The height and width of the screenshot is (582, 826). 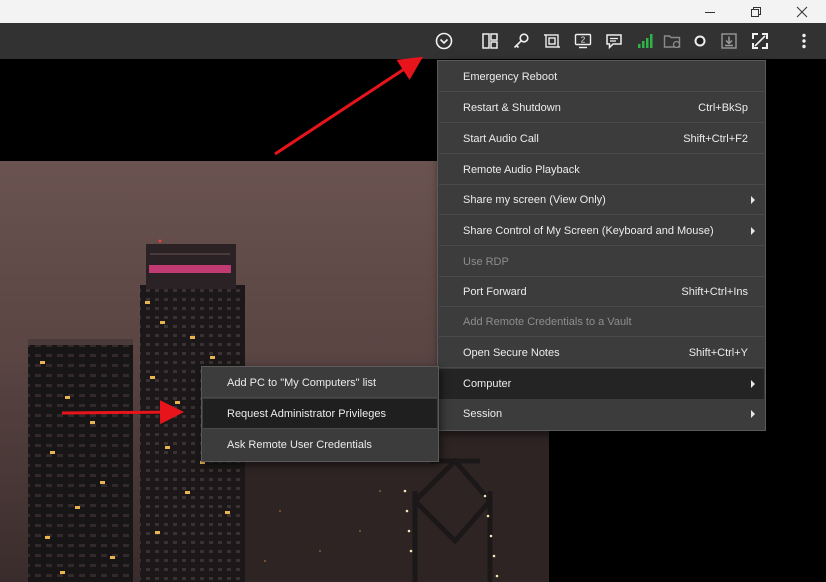 I want to click on fullscreen-icon, so click(x=760, y=41).